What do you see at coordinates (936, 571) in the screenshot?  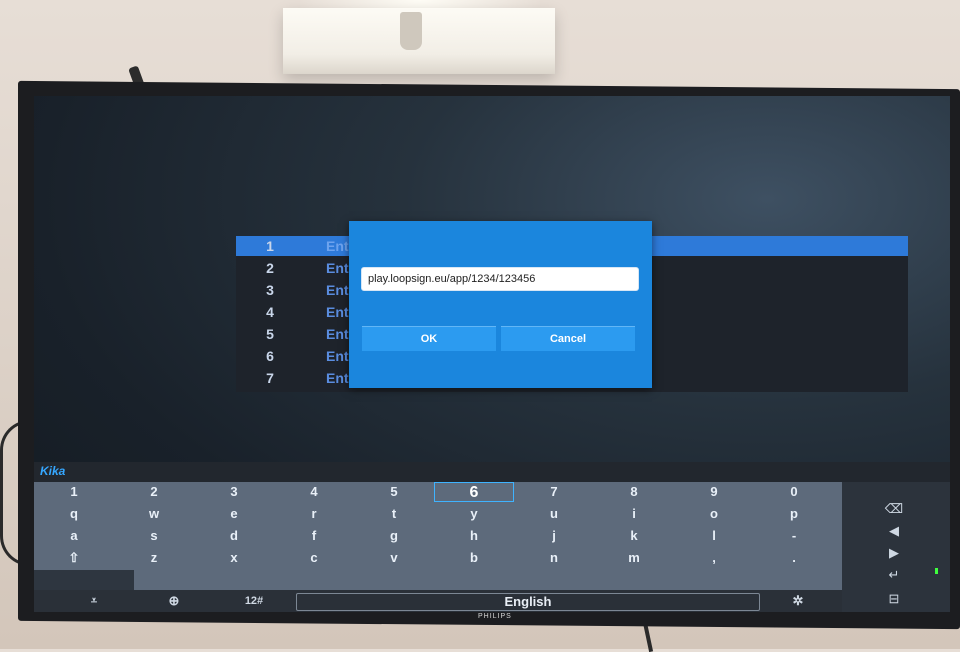 I see `power-led` at bounding box center [936, 571].